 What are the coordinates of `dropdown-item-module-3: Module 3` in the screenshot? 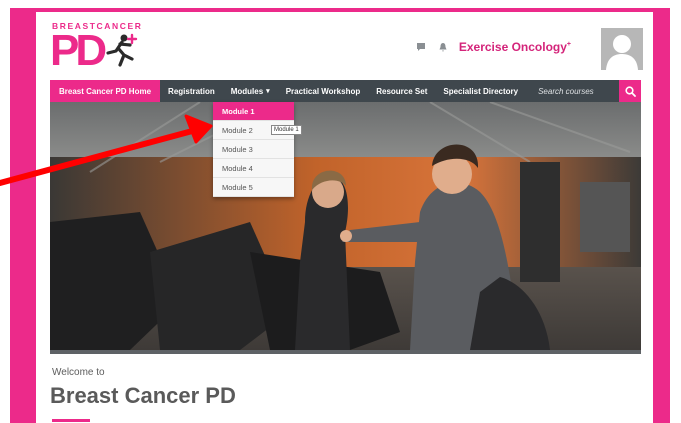 It's located at (253, 149).